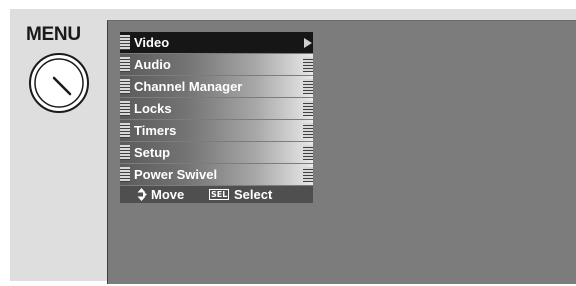 This screenshot has height=286, width=576. What do you see at coordinates (216, 130) in the screenshot?
I see `menu-item-timers: Timers` at bounding box center [216, 130].